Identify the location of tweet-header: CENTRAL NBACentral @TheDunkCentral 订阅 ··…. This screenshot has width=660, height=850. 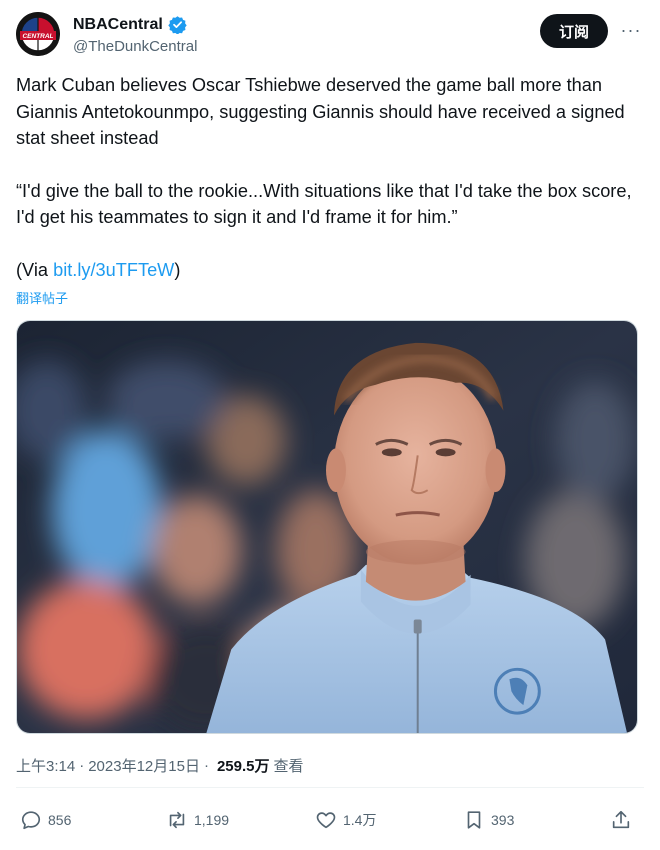
(330, 36).